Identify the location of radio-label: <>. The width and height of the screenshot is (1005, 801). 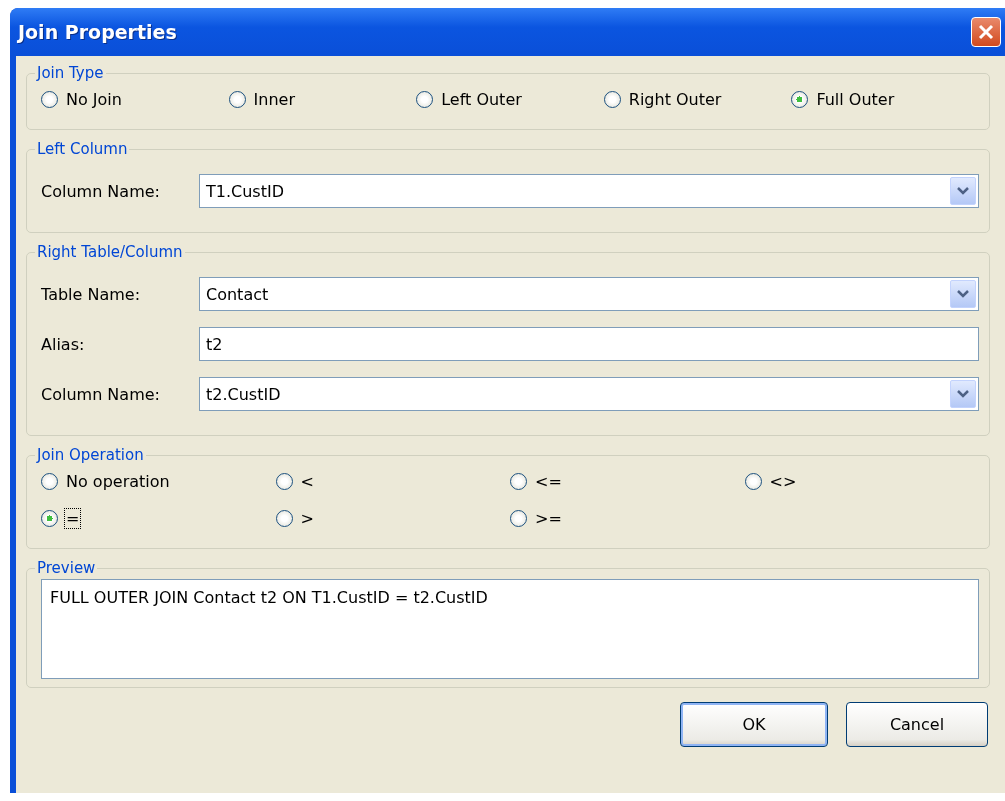
(783, 481).